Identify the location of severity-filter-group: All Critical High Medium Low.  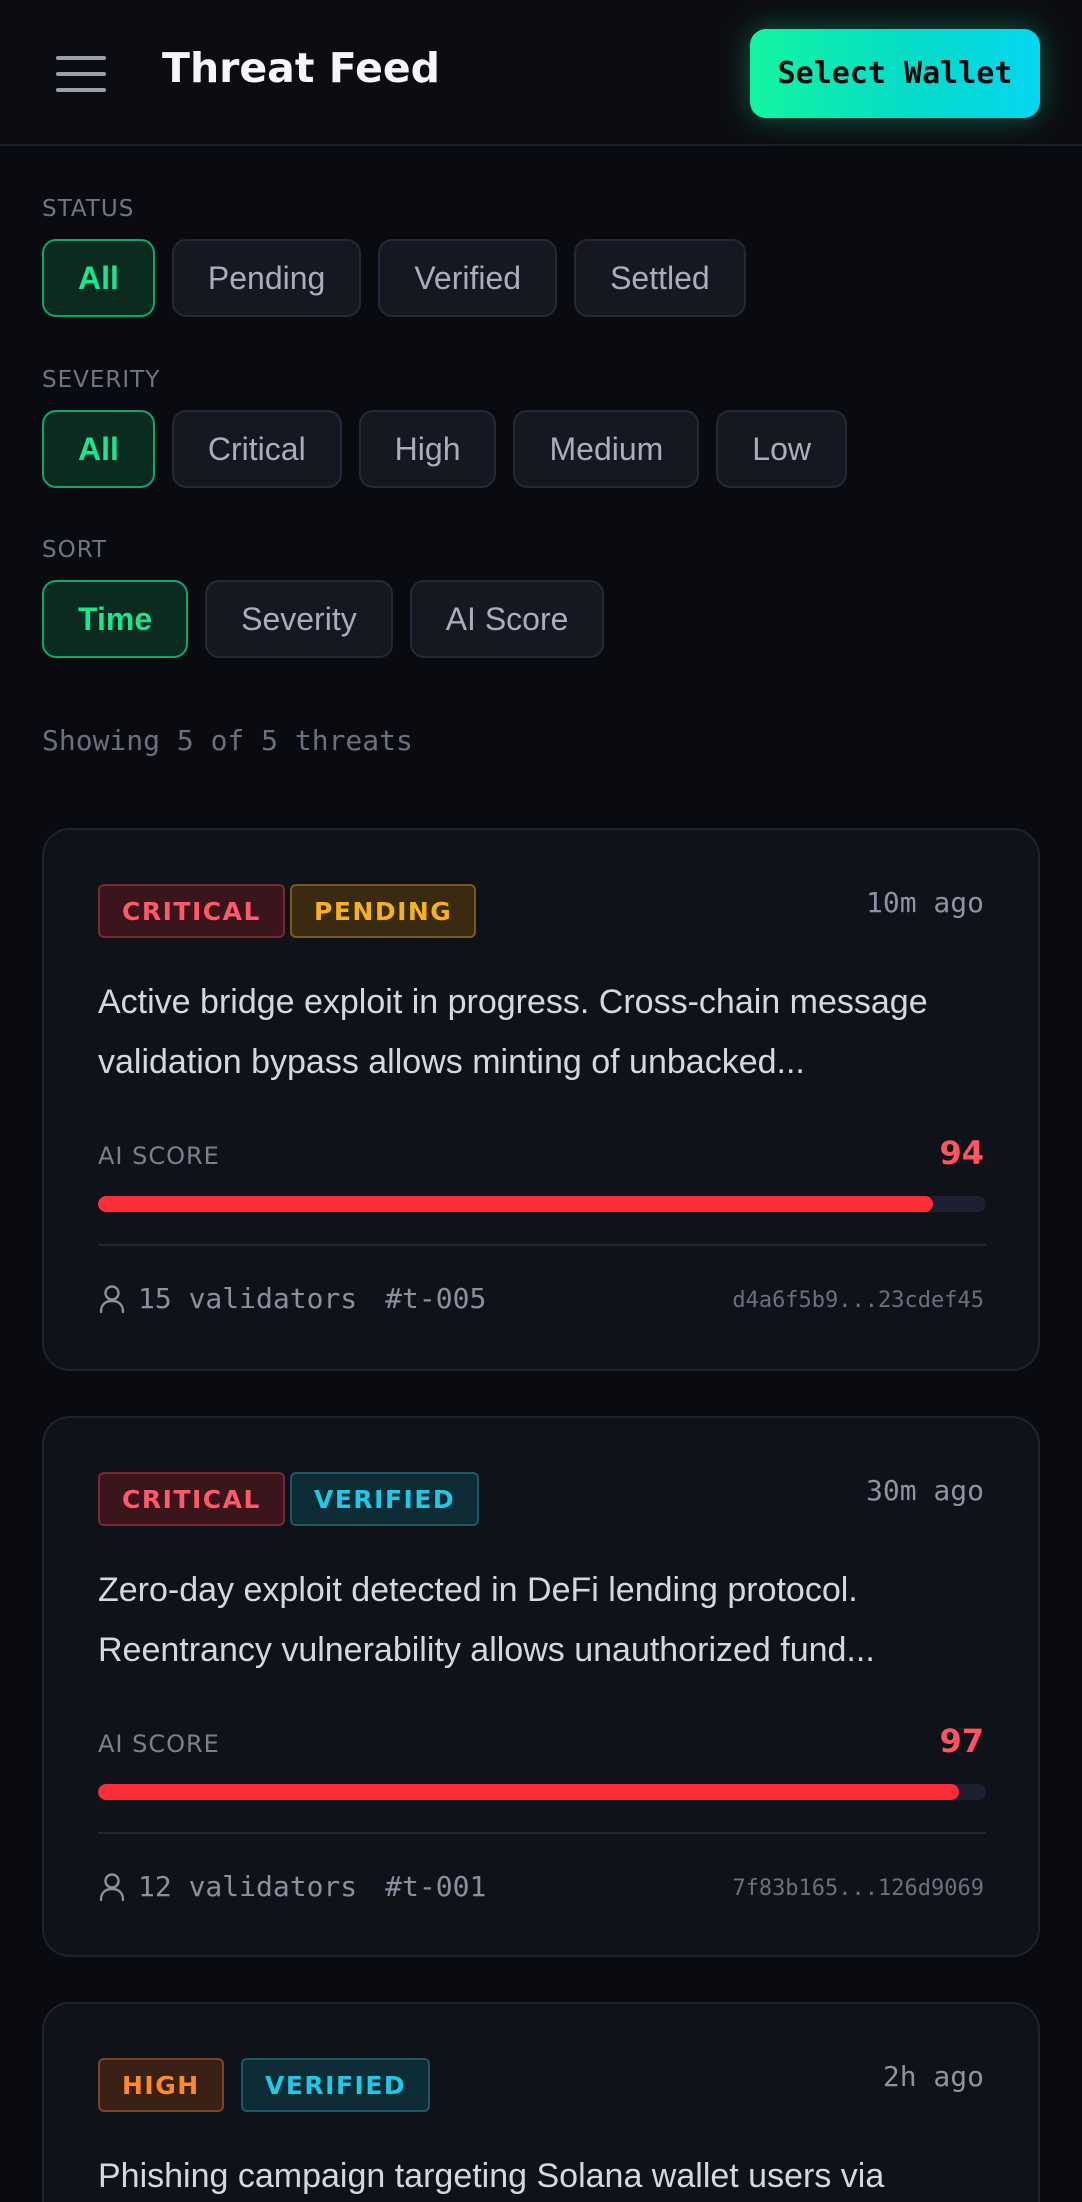
(444, 449).